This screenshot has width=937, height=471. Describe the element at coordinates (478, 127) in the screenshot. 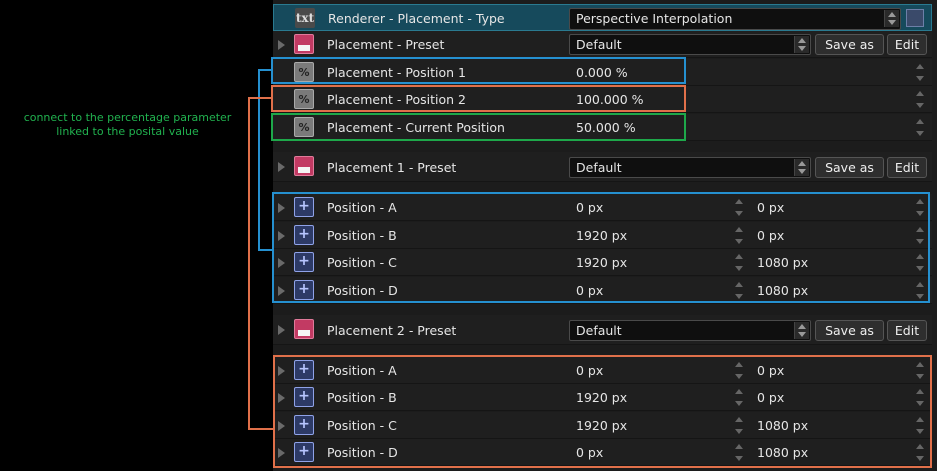

I see `current-position-highlight-frame` at that location.